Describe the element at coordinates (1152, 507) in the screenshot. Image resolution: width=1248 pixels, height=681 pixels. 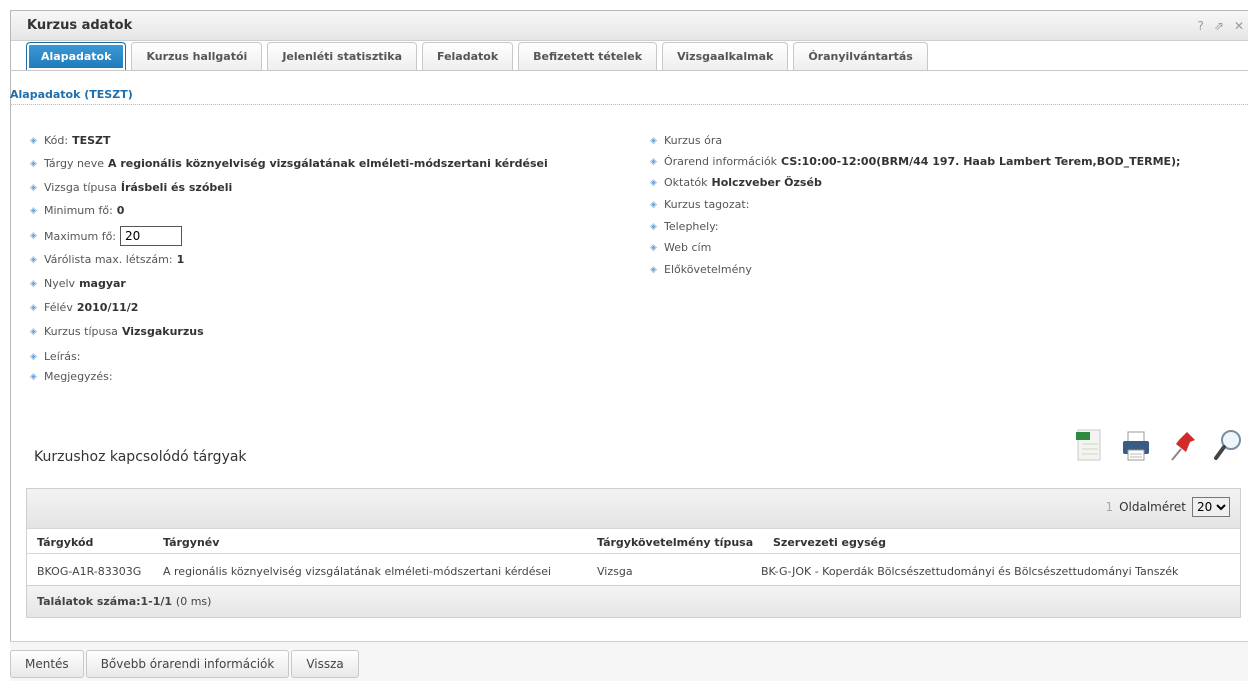
I see `page-size-label: Oldalméret` at that location.